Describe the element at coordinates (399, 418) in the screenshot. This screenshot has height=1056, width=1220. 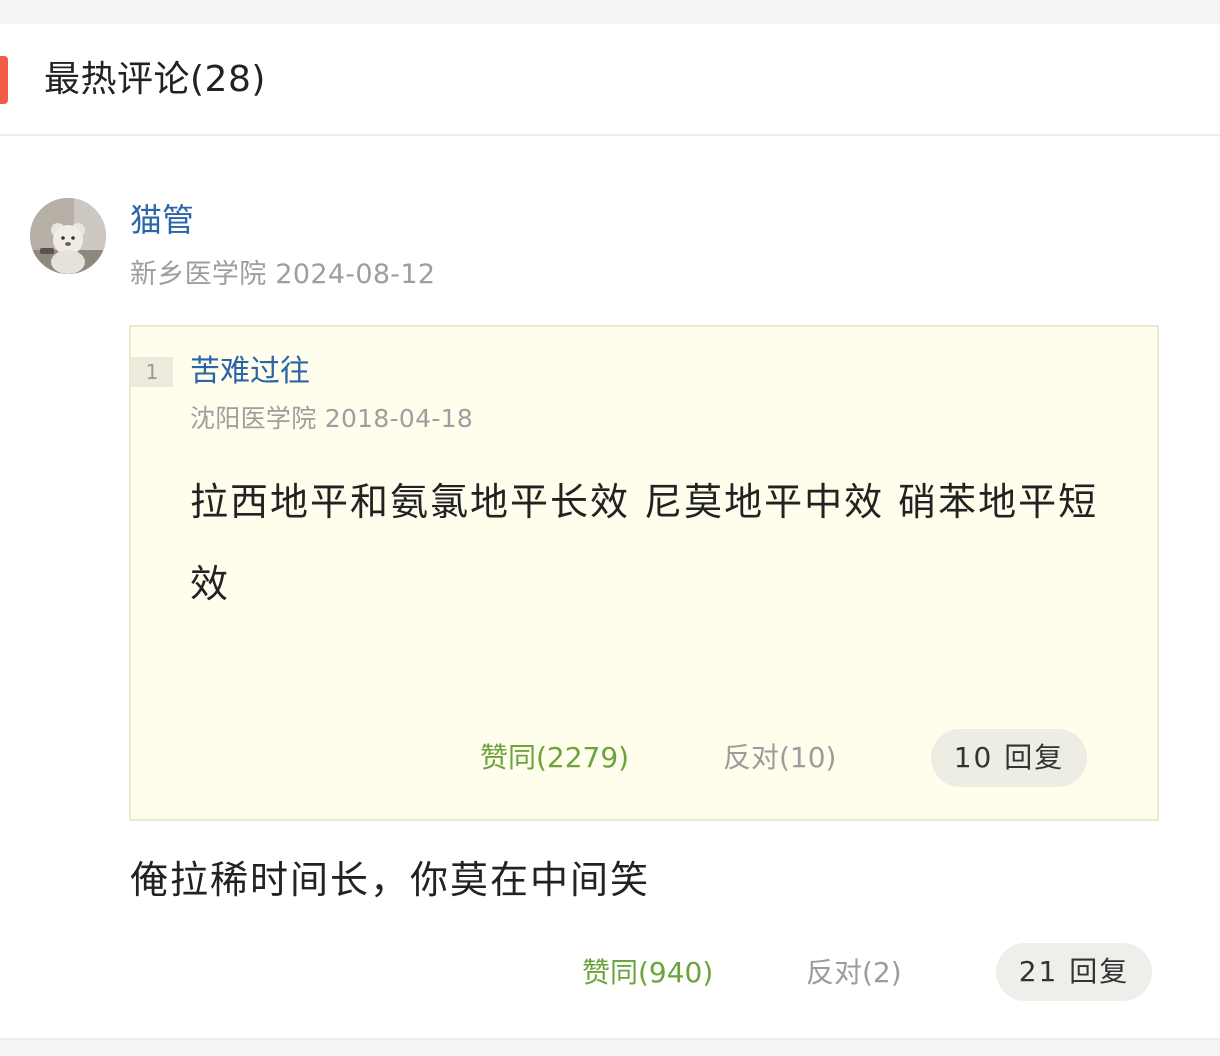
I see `quote-date: 2018-04-18` at that location.